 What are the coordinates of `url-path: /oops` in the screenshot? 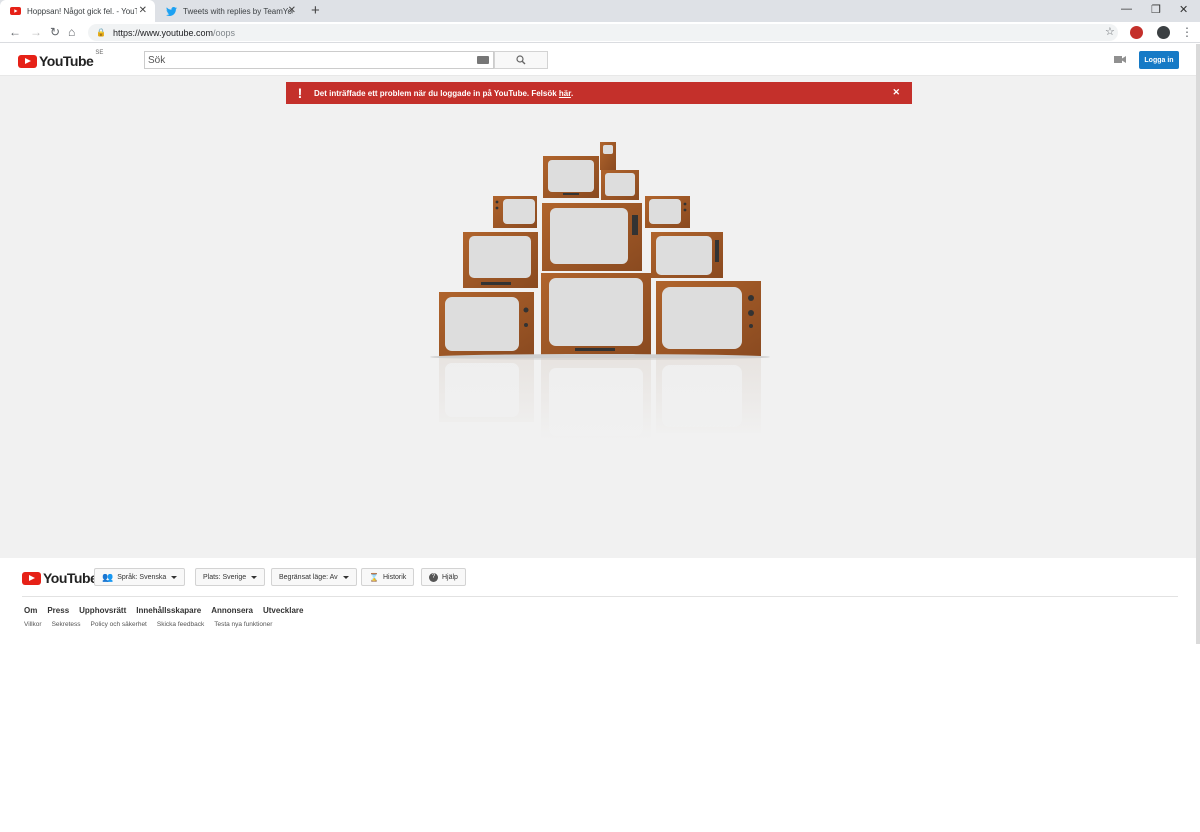 It's located at (224, 32).